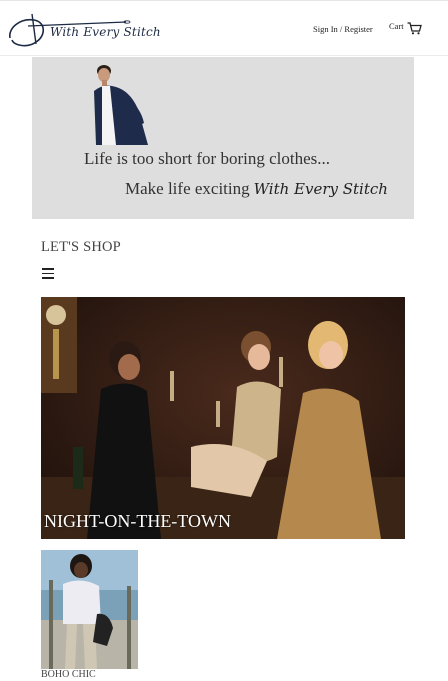  I want to click on category-card-boho-chic, so click(89, 609).